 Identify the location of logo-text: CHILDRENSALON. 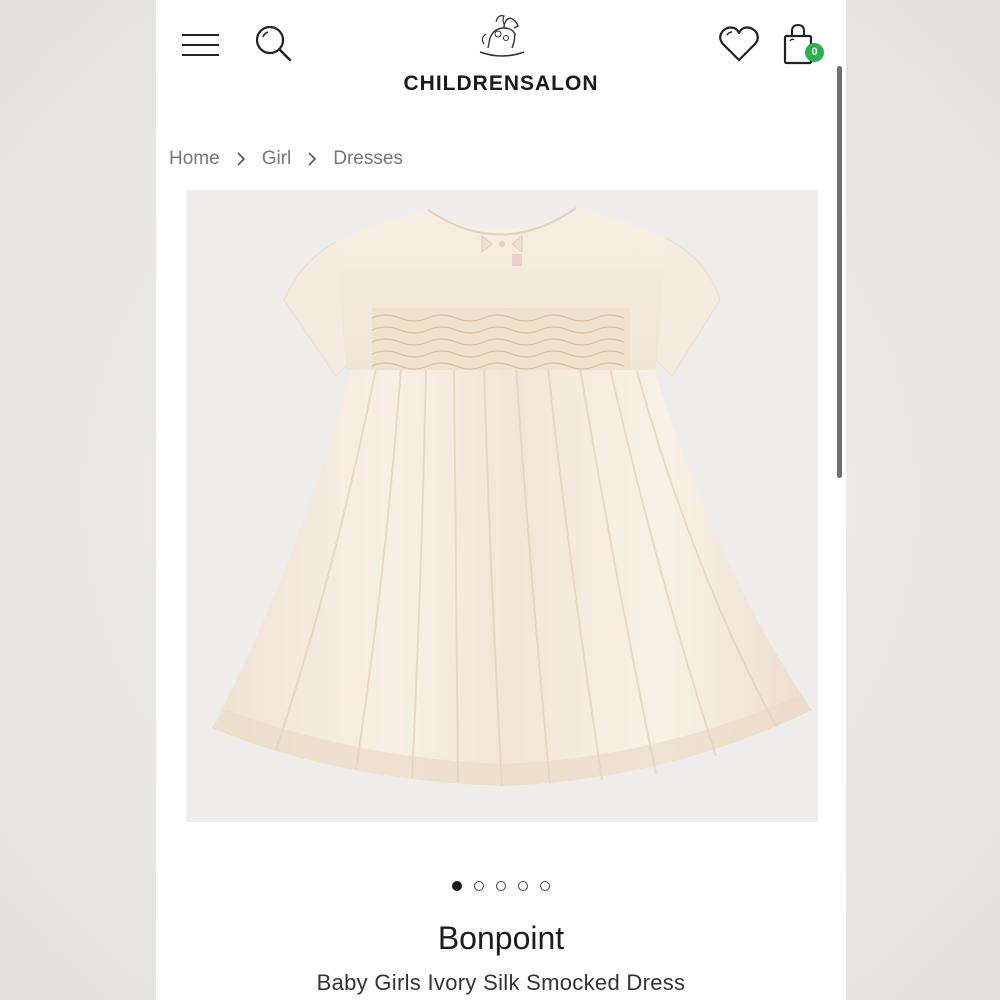
(501, 84).